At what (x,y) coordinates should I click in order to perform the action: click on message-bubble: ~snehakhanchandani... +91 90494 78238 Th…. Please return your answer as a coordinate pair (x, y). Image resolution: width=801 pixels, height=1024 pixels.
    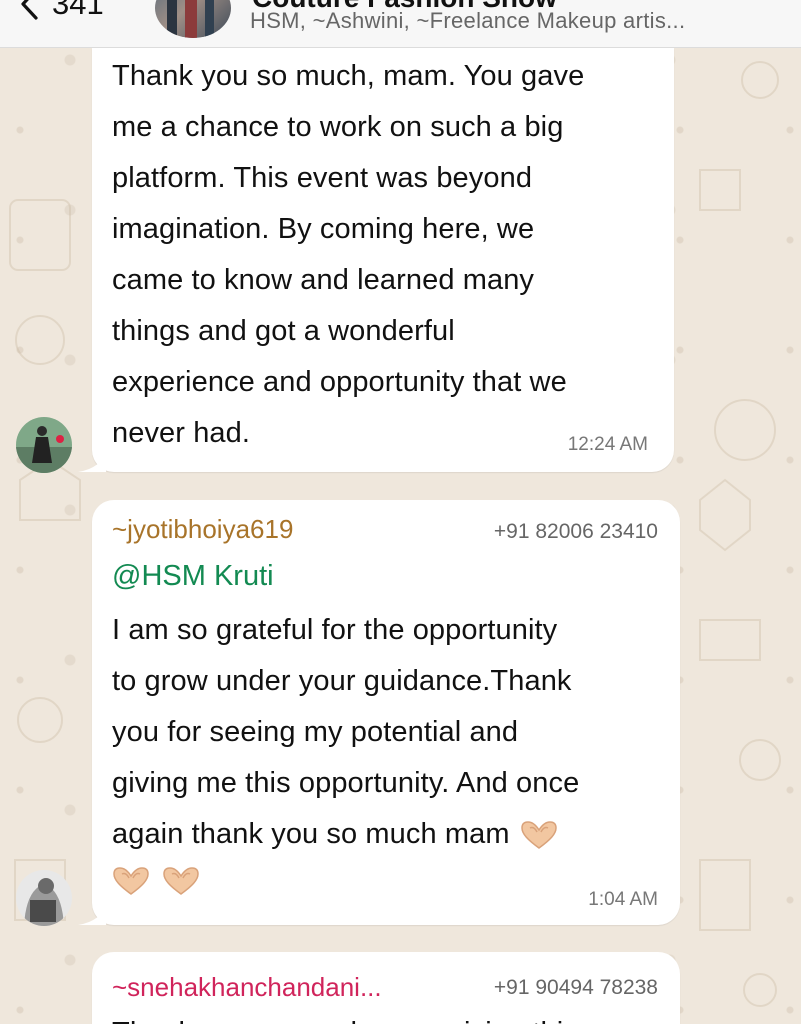
    Looking at the image, I should click on (386, 988).